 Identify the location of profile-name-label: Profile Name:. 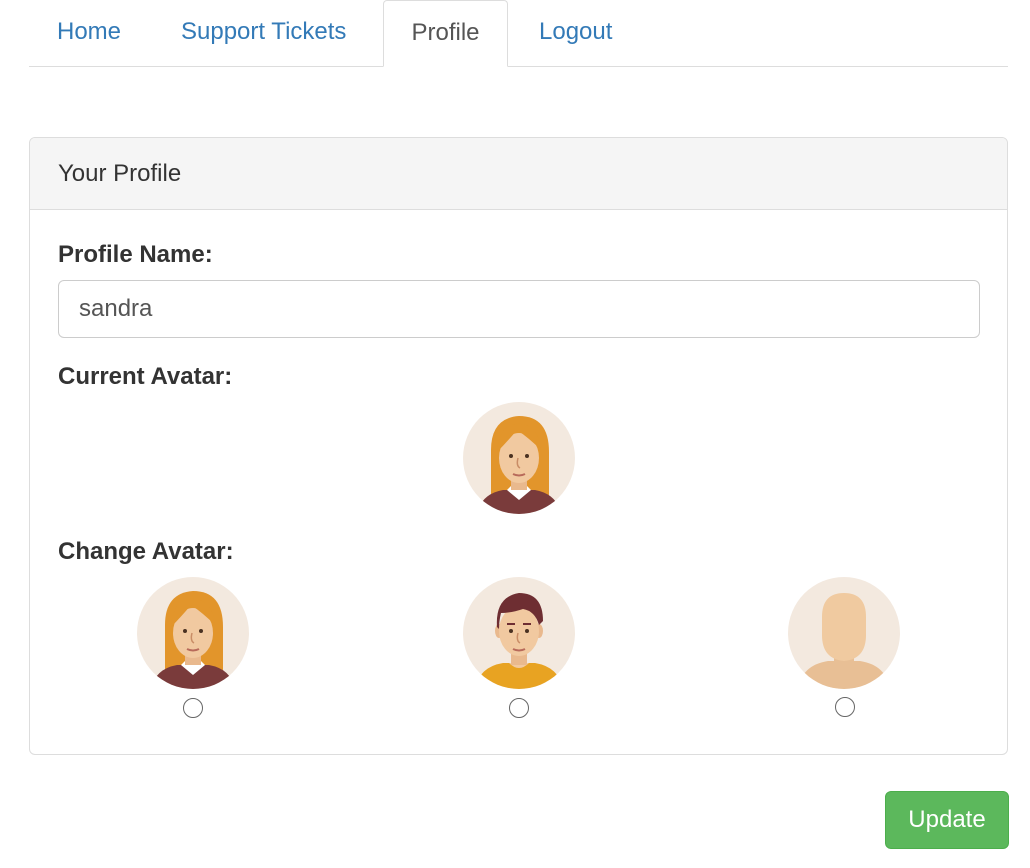
(135, 254).